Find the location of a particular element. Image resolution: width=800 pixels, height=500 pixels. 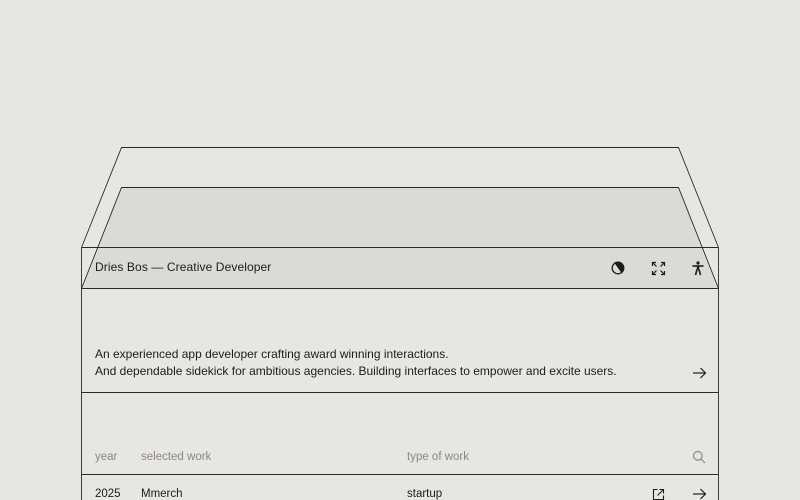

row-year: 2025 is located at coordinates (108, 494).